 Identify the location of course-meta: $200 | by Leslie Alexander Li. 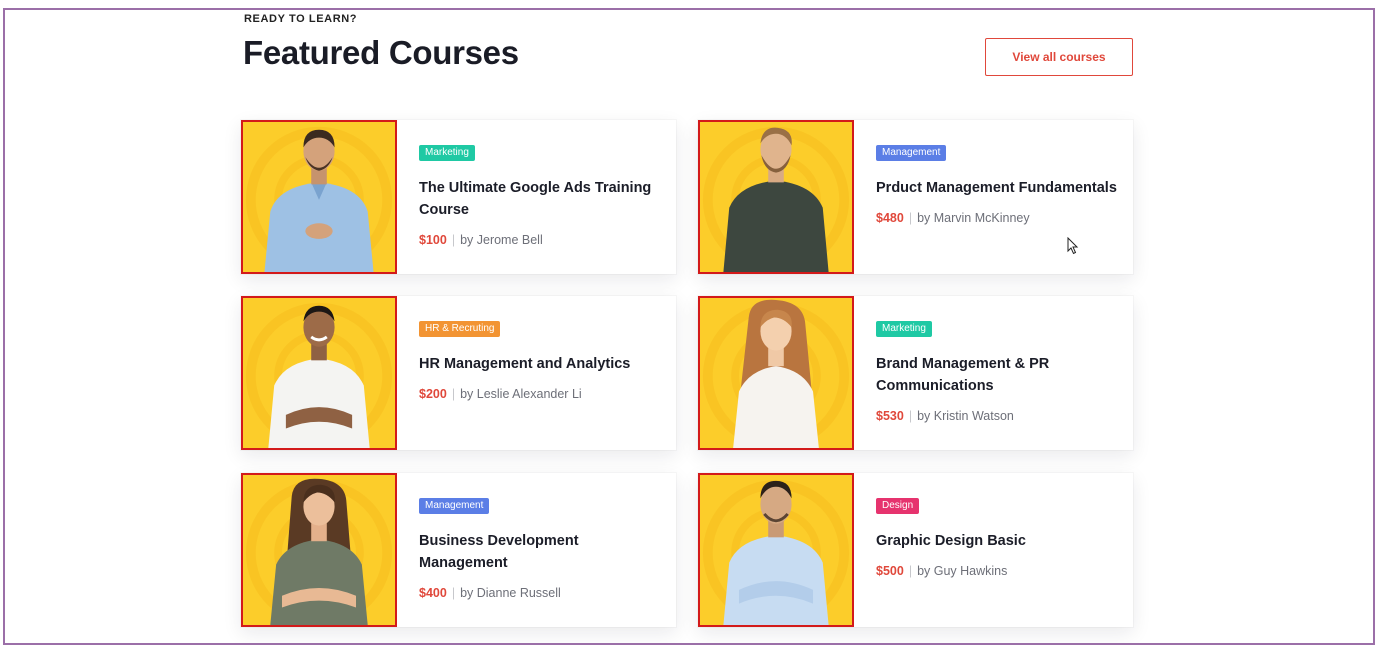
(541, 394).